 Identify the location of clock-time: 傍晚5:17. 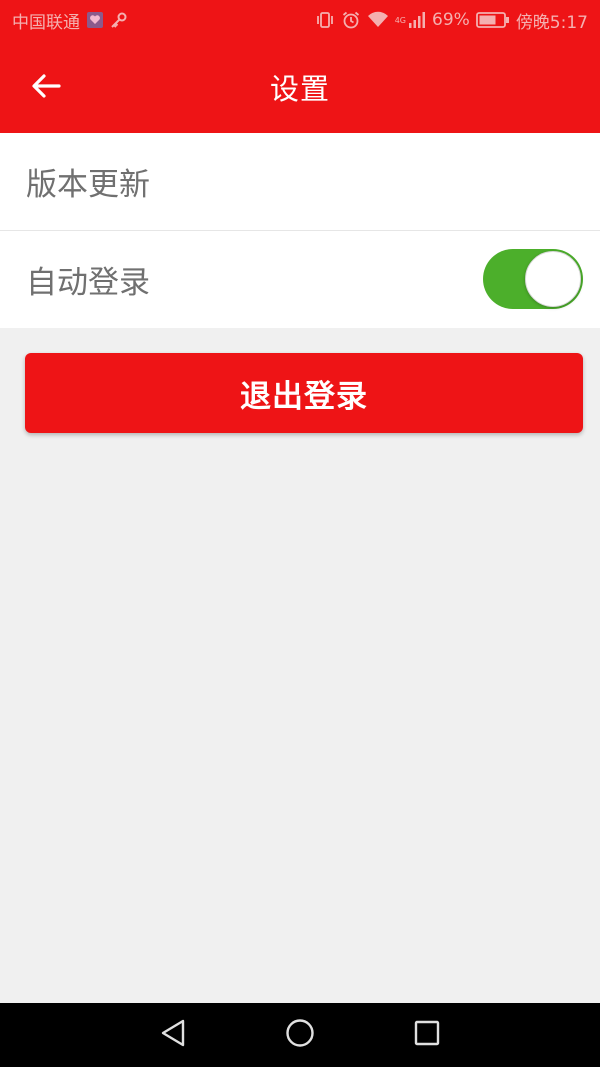
(551, 22).